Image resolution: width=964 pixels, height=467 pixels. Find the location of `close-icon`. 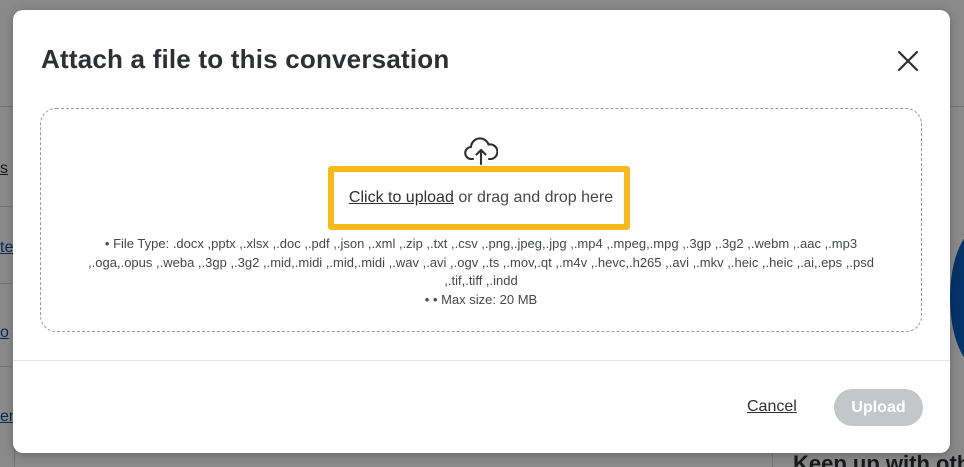

close-icon is located at coordinates (908, 61).